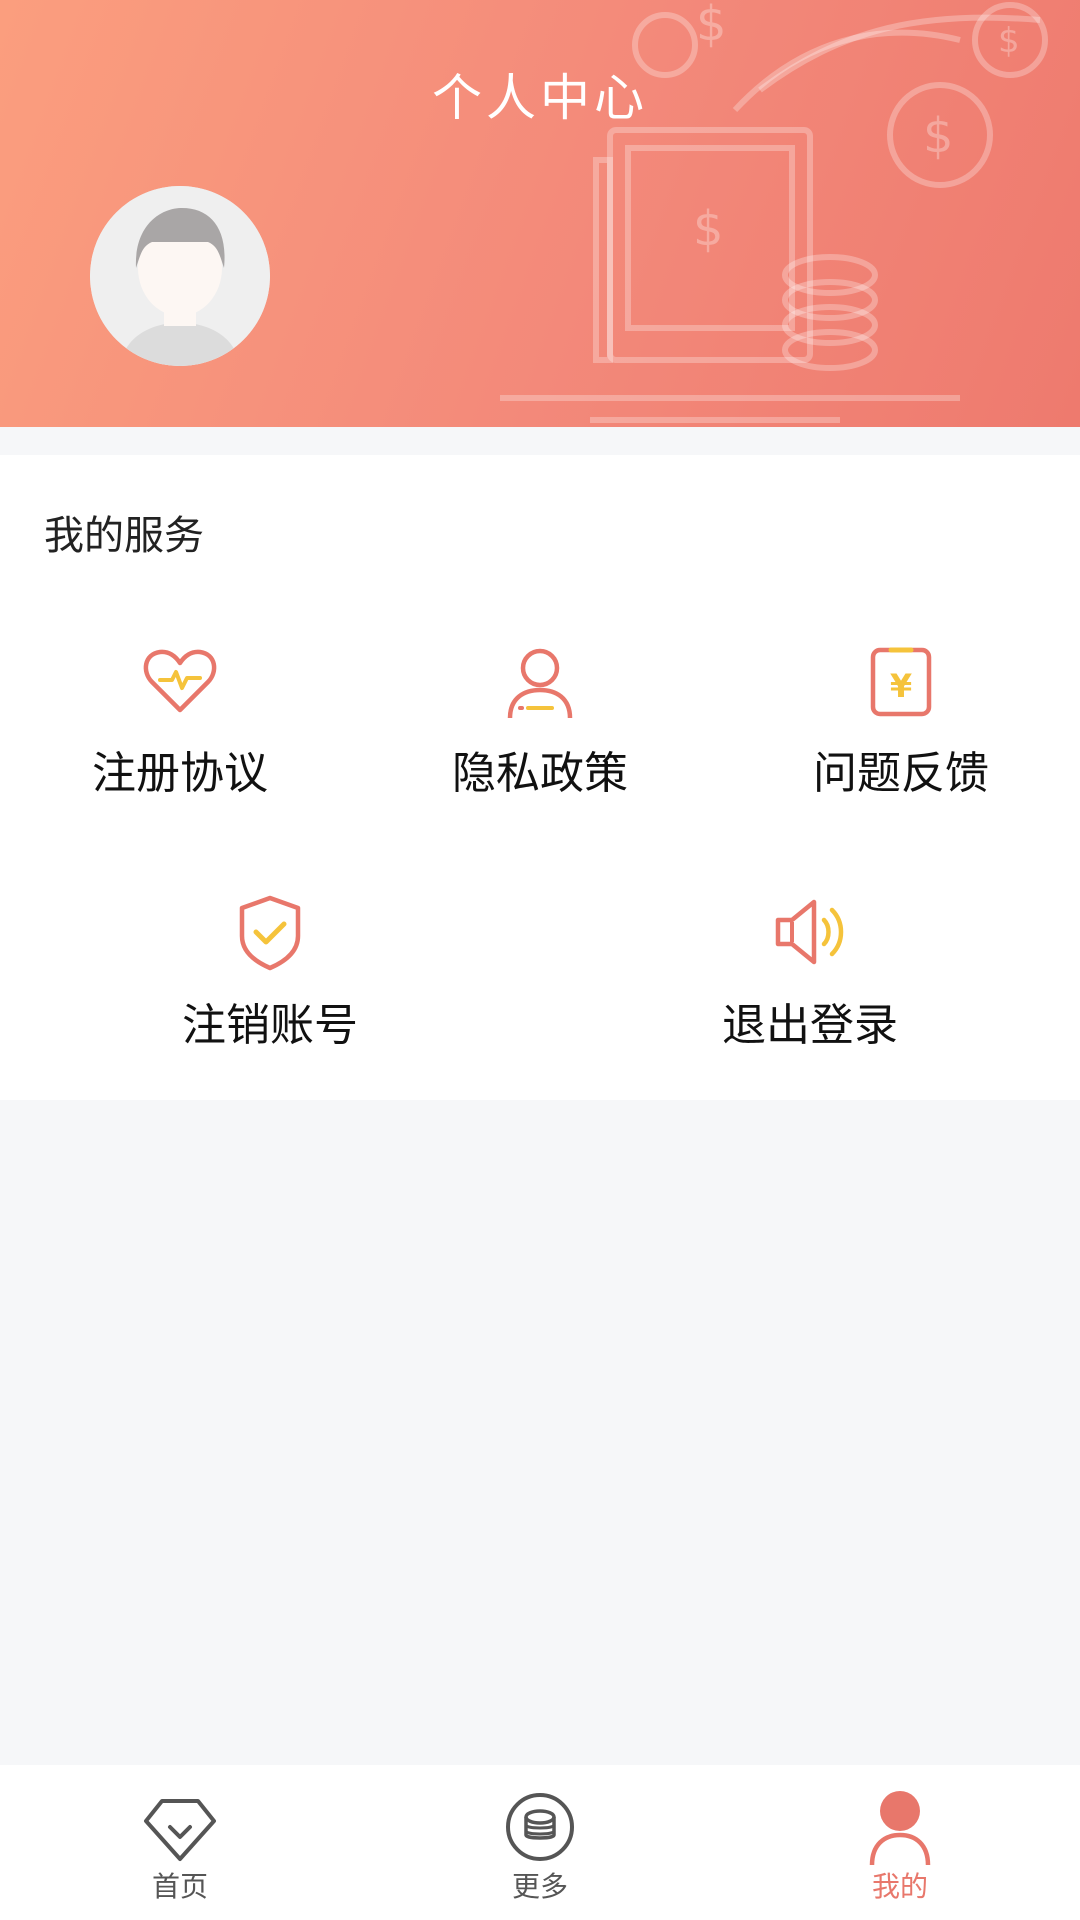 The height and width of the screenshot is (1920, 1080). Describe the element at coordinates (901, 735) in the screenshot. I see `service-feedback: ¥ 问题反馈` at that location.